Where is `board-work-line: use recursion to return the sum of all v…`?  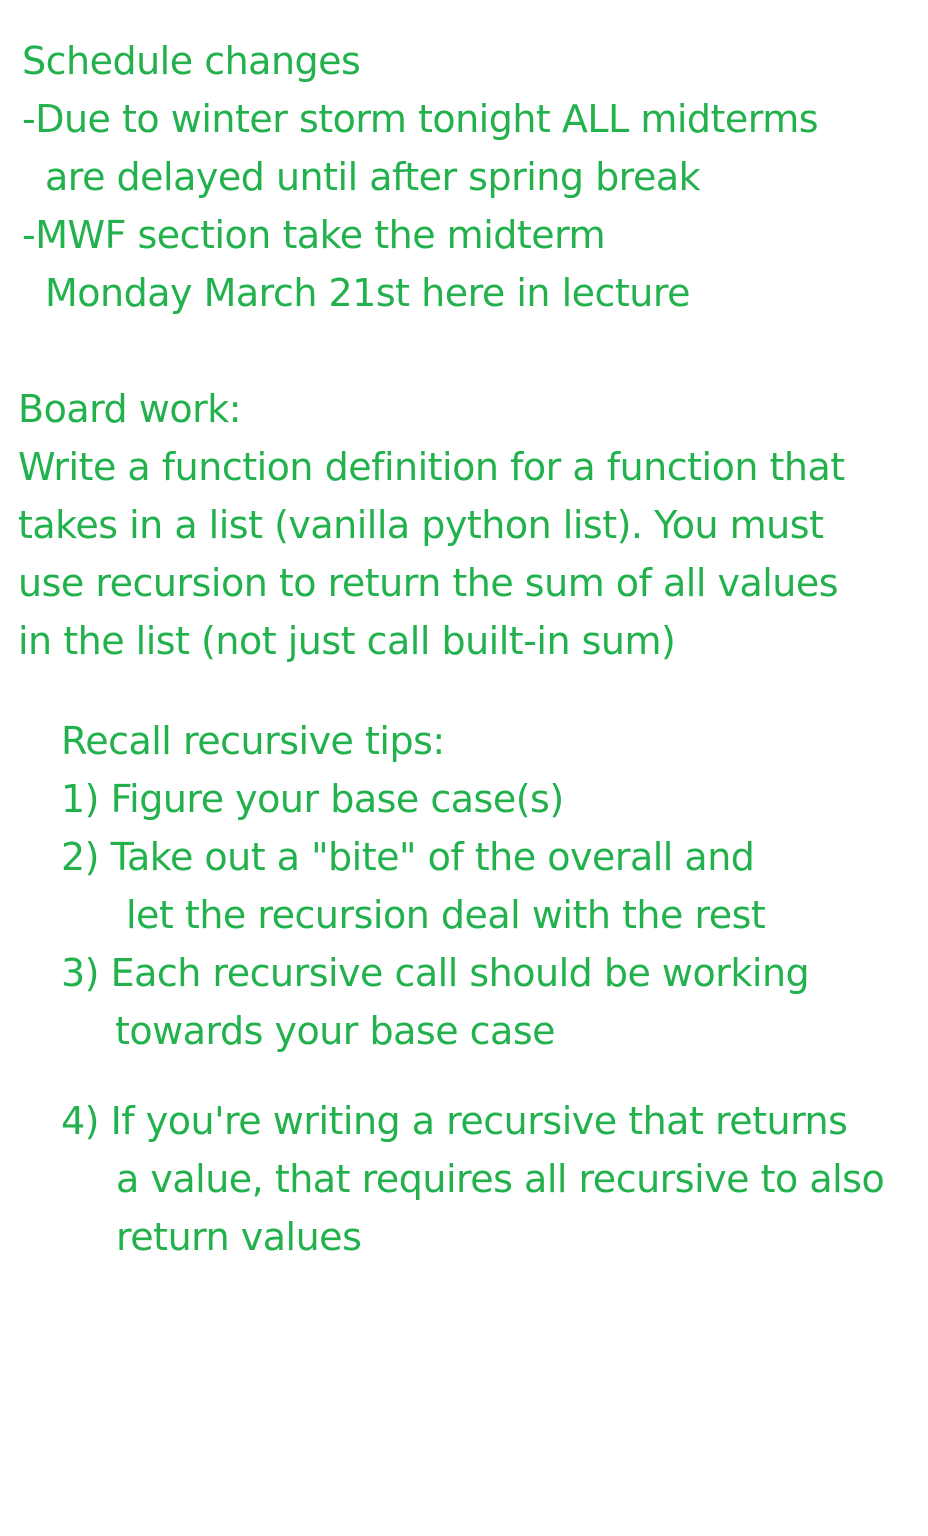 board-work-line: use recursion to return the sum of all v… is located at coordinates (428, 583).